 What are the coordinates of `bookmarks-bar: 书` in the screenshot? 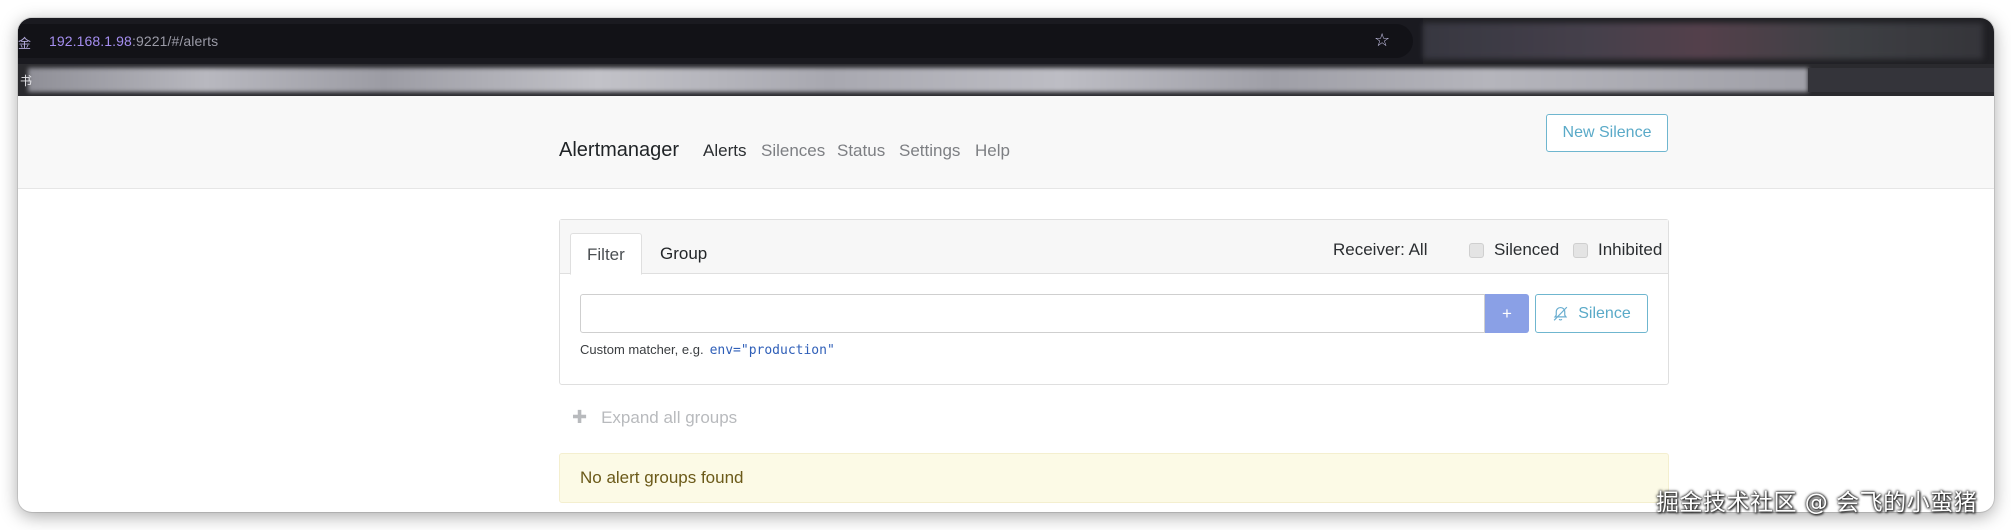 It's located at (1006, 80).